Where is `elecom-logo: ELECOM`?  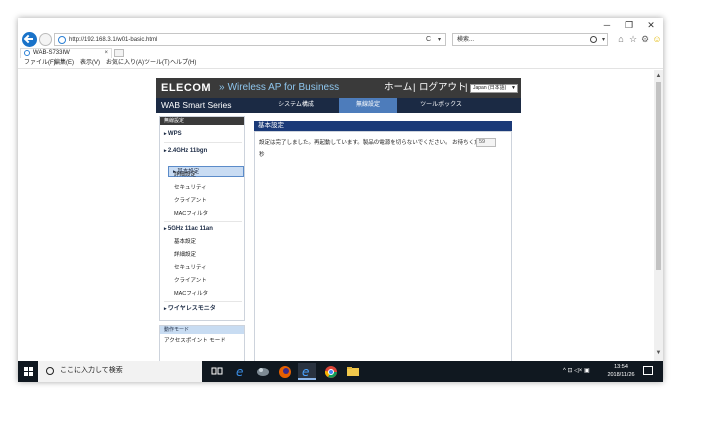 elecom-logo: ELECOM is located at coordinates (186, 88).